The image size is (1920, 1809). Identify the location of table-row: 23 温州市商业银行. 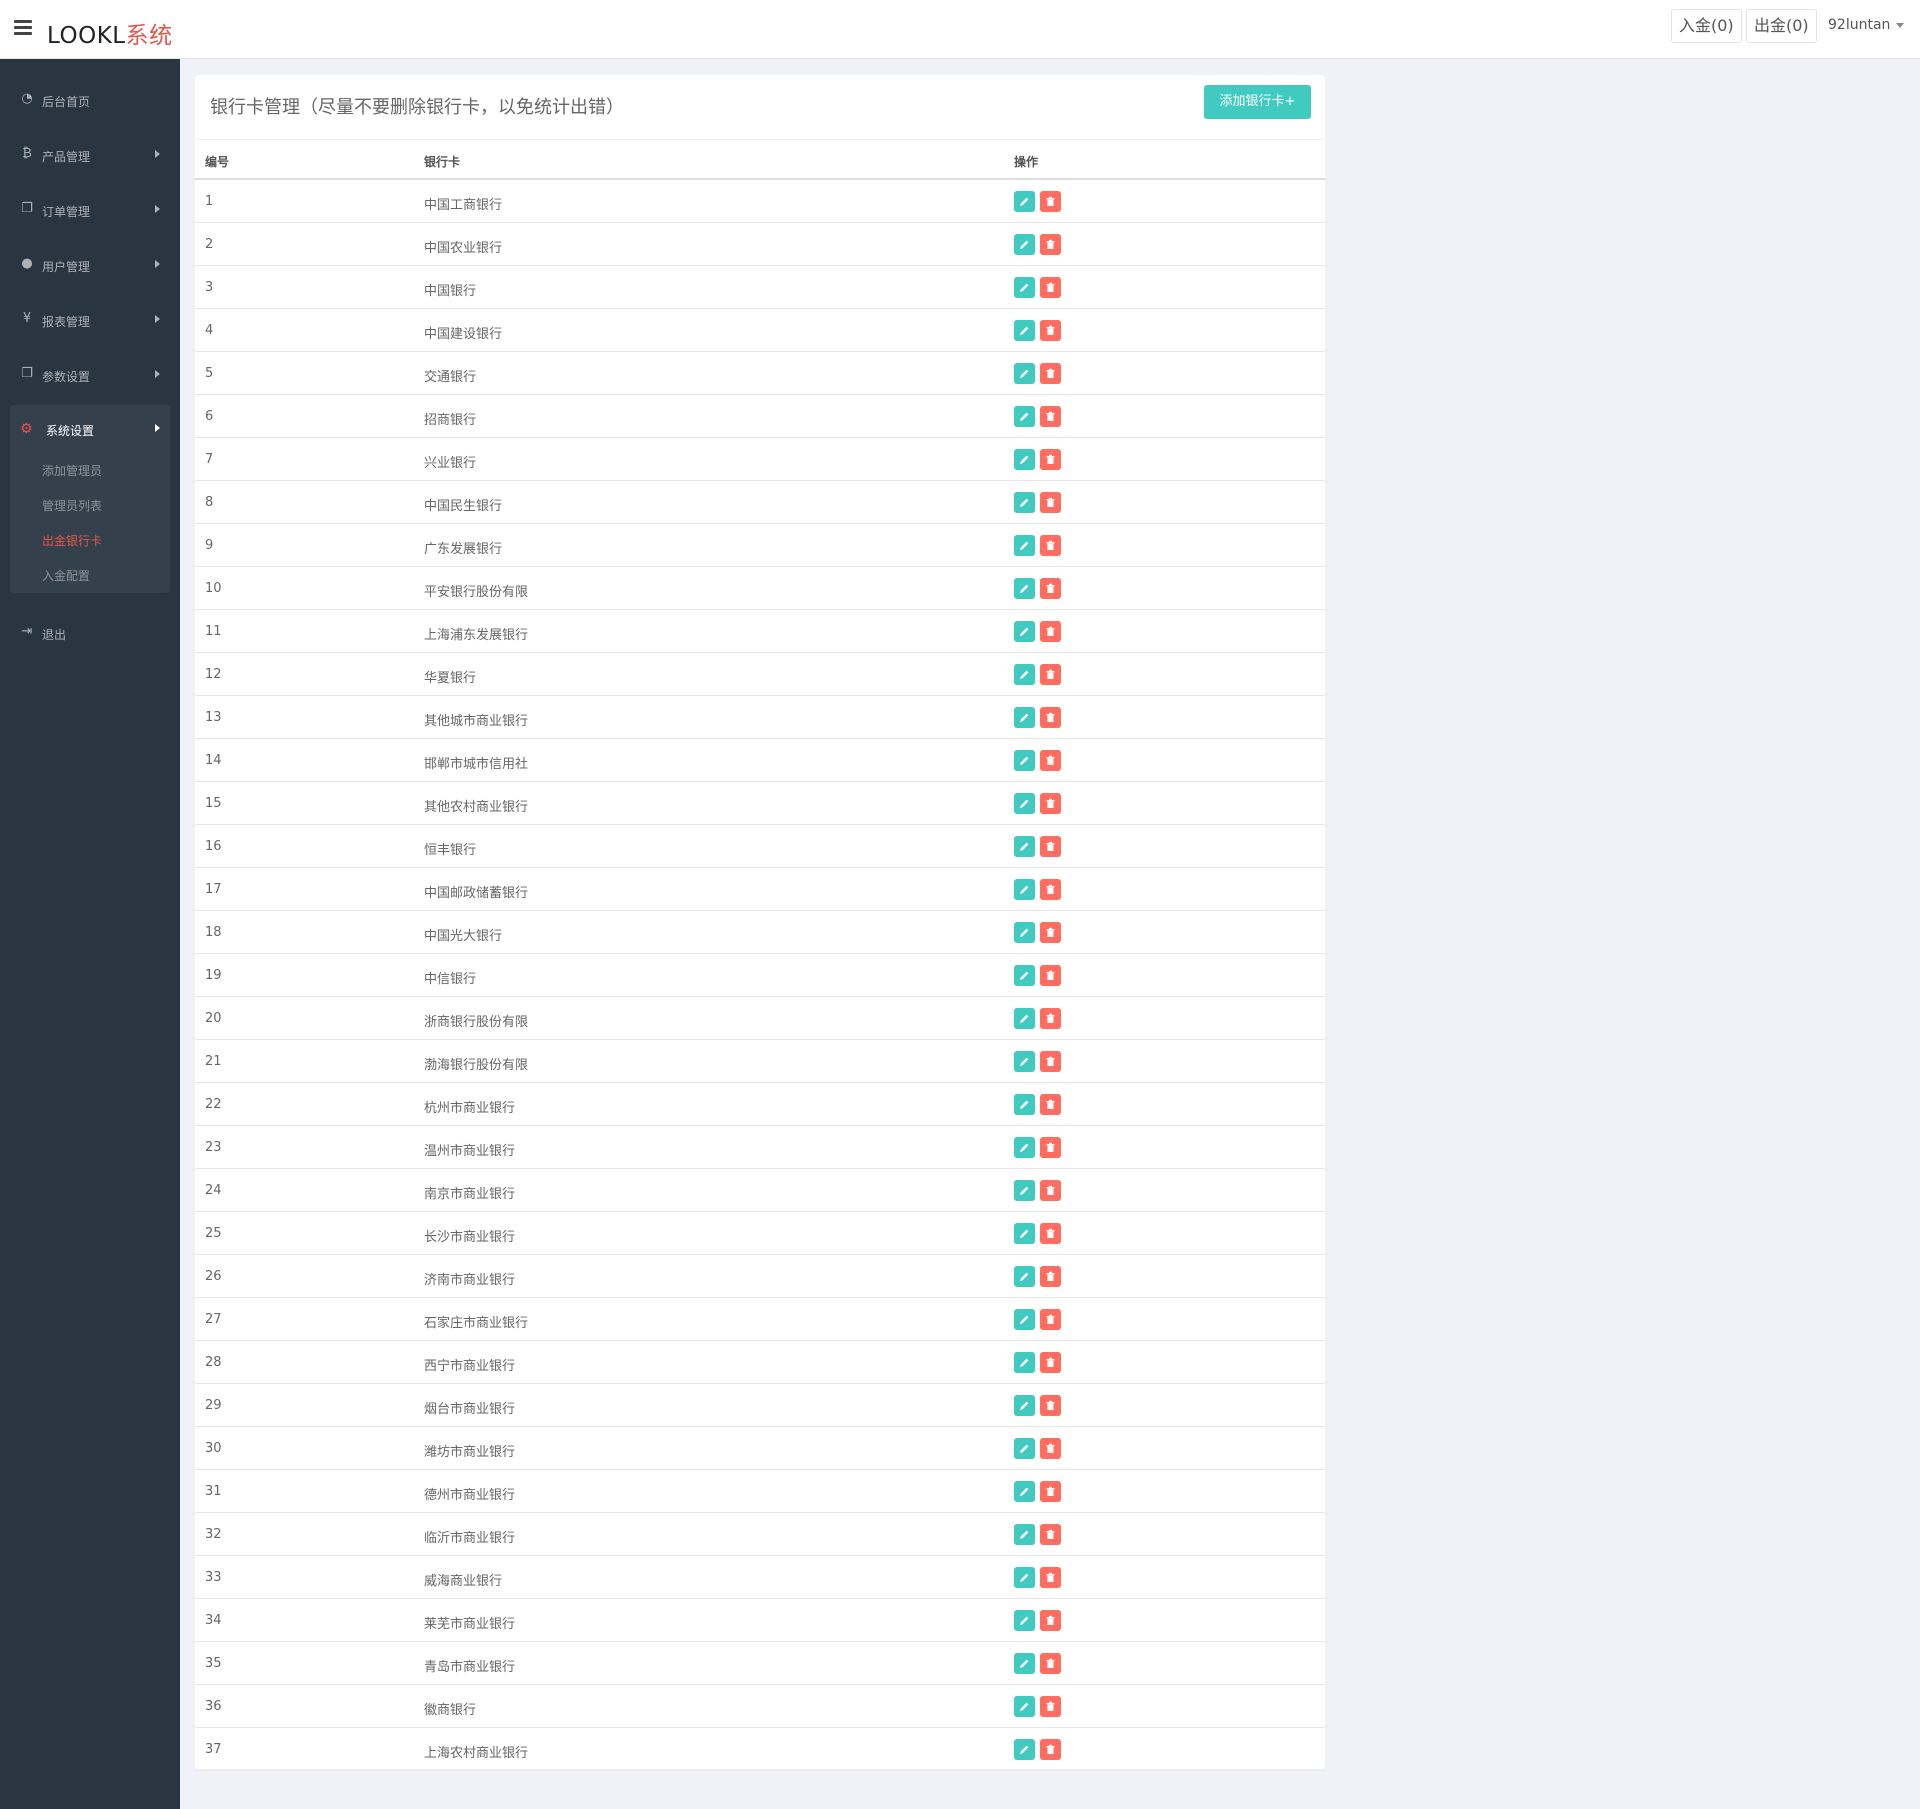
(760, 1147).